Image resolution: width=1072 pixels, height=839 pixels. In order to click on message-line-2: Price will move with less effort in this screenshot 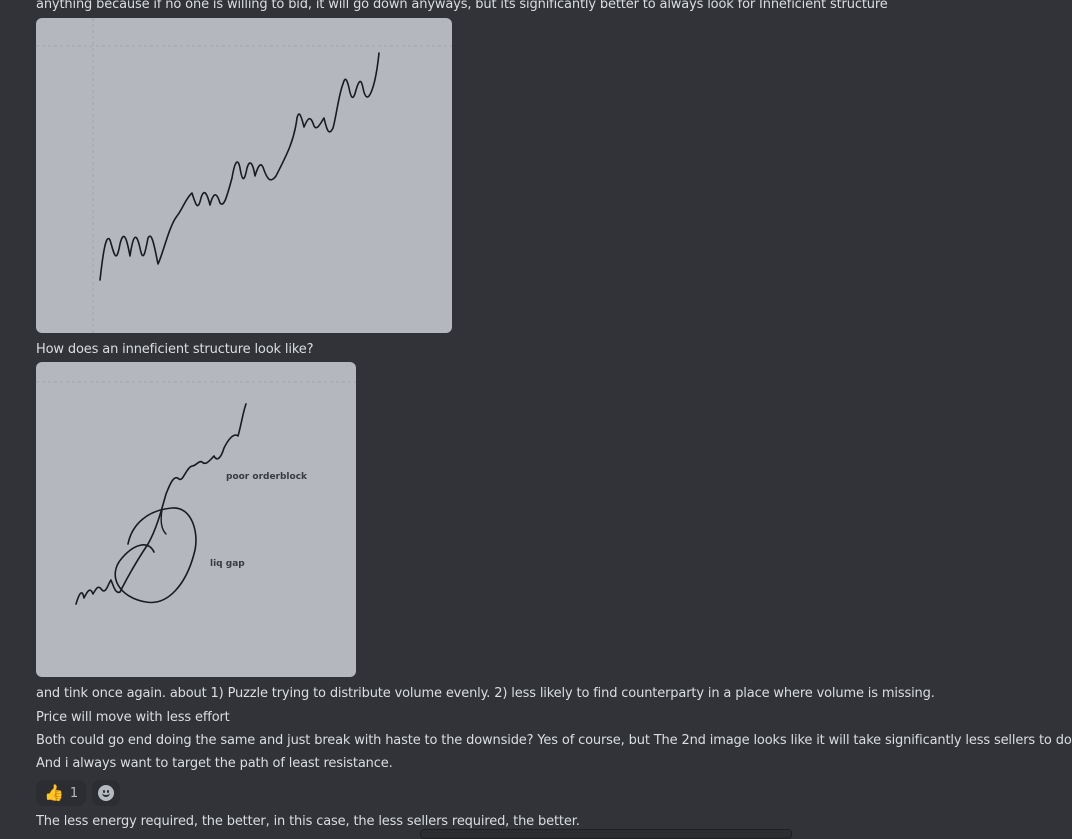, I will do `click(133, 717)`.